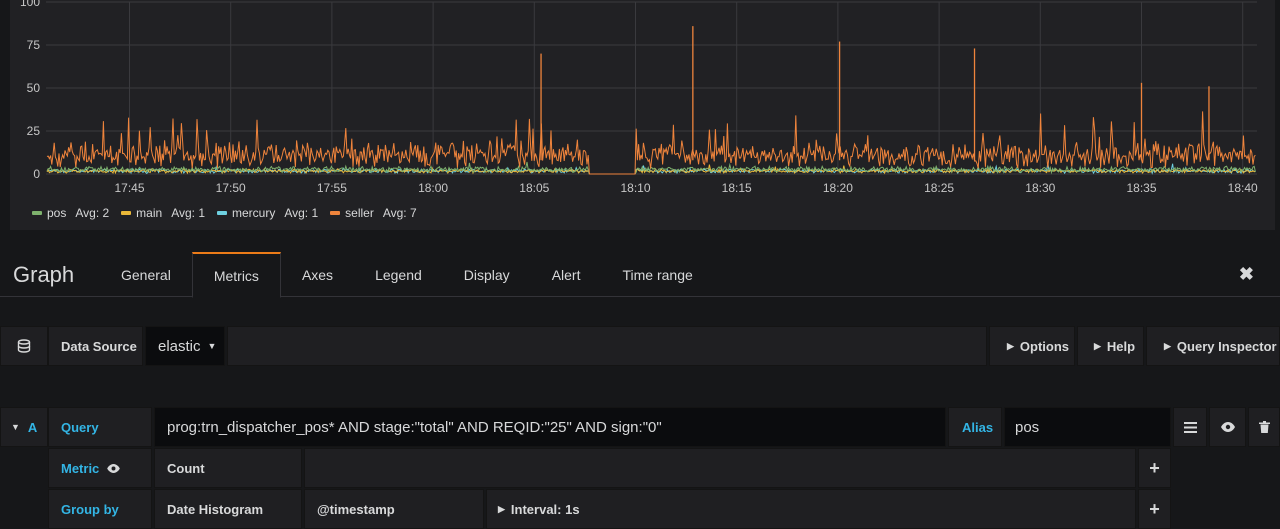 This screenshot has width=1280, height=529. What do you see at coordinates (231, 188) in the screenshot?
I see `x-tick-label: 17:50` at bounding box center [231, 188].